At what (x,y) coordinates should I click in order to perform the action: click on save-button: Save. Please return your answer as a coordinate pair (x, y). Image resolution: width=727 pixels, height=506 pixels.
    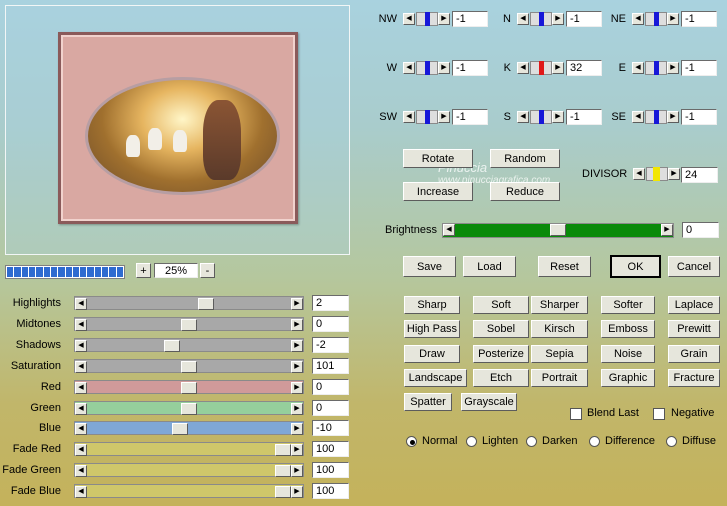
    Looking at the image, I should click on (429, 266).